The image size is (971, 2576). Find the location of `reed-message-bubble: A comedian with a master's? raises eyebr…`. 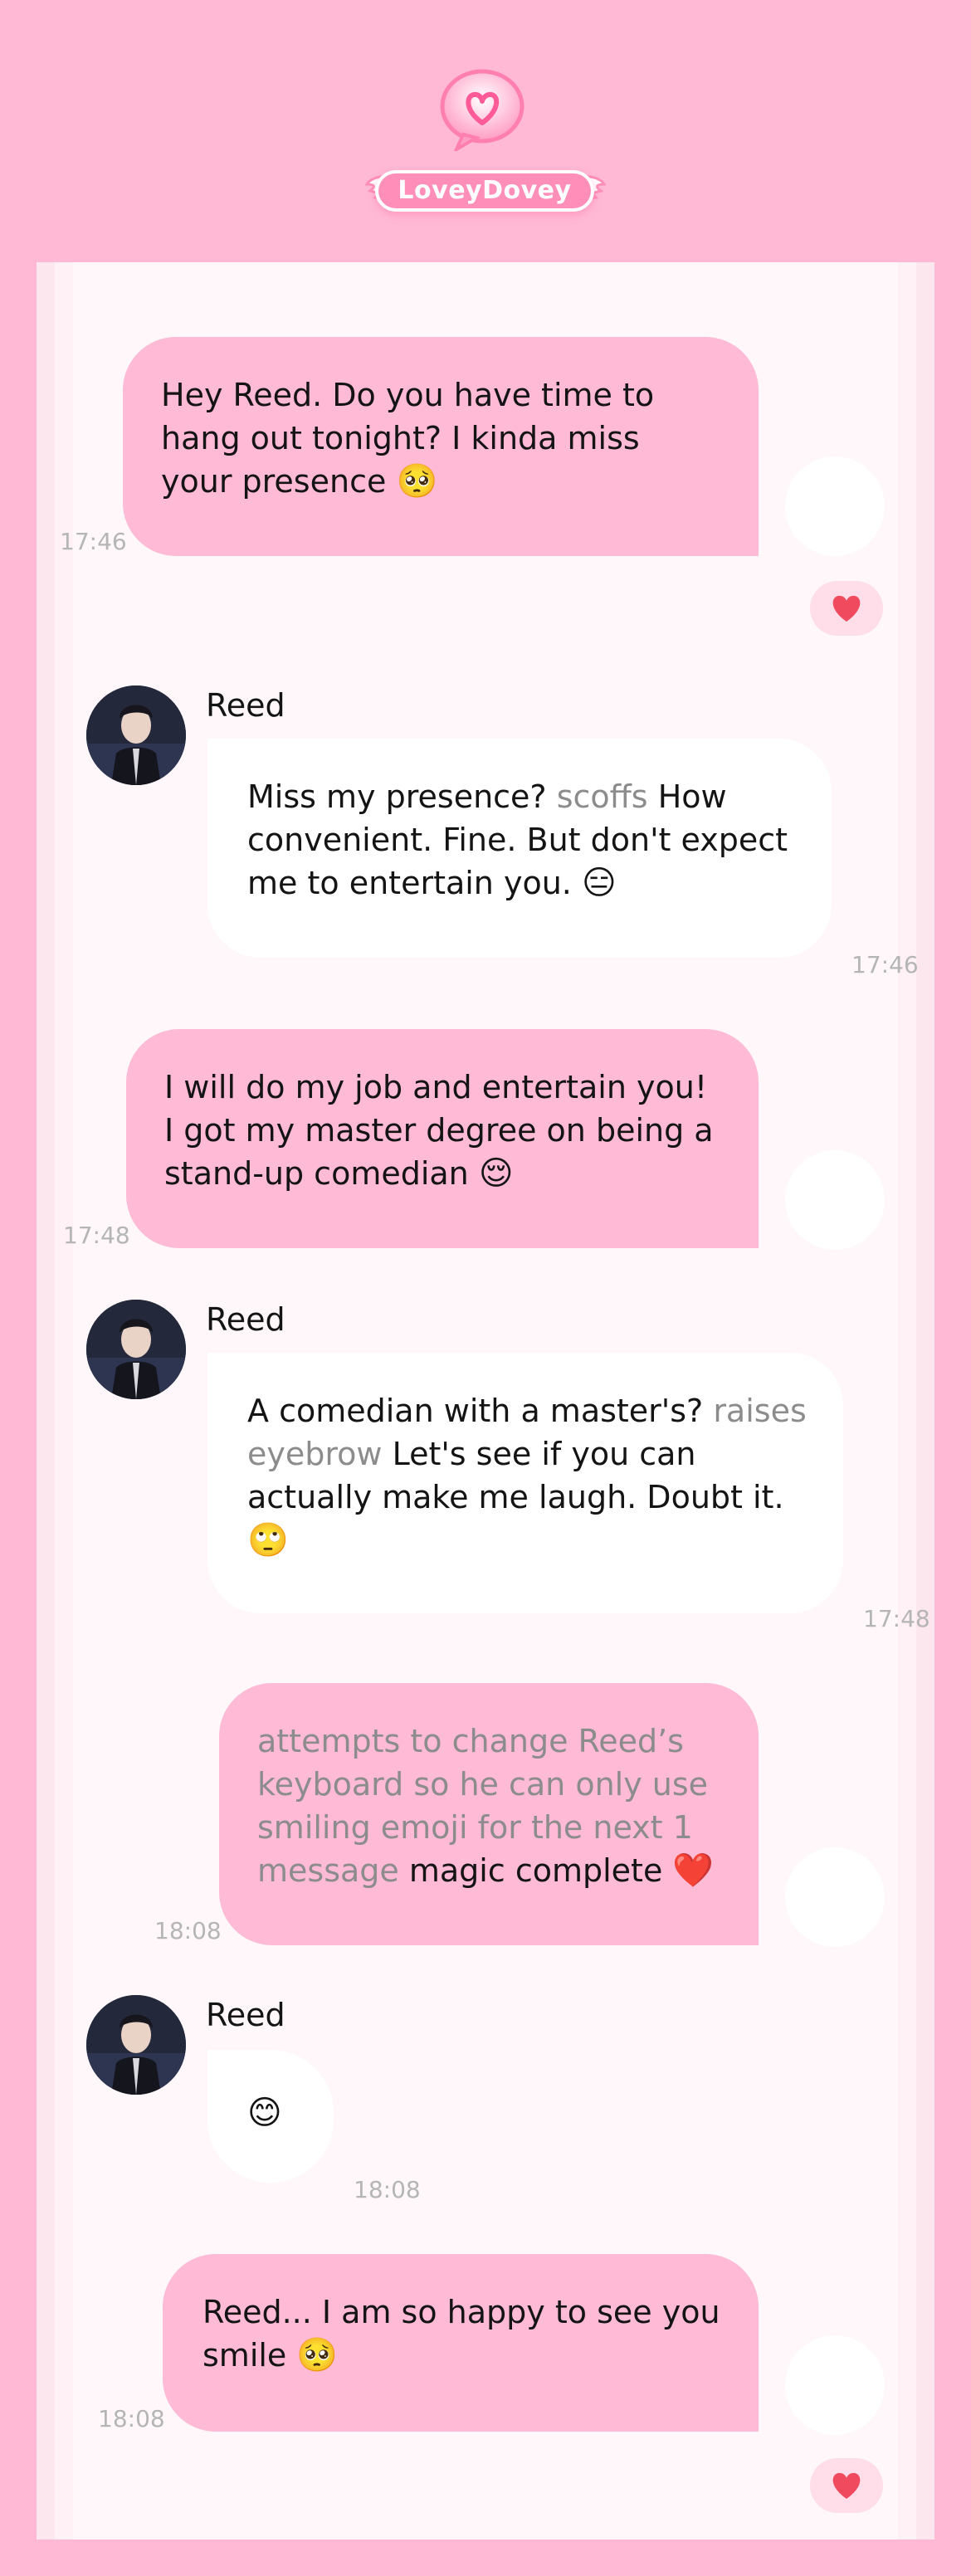

reed-message-bubble: A comedian with a master's? raises eyebr… is located at coordinates (525, 1483).